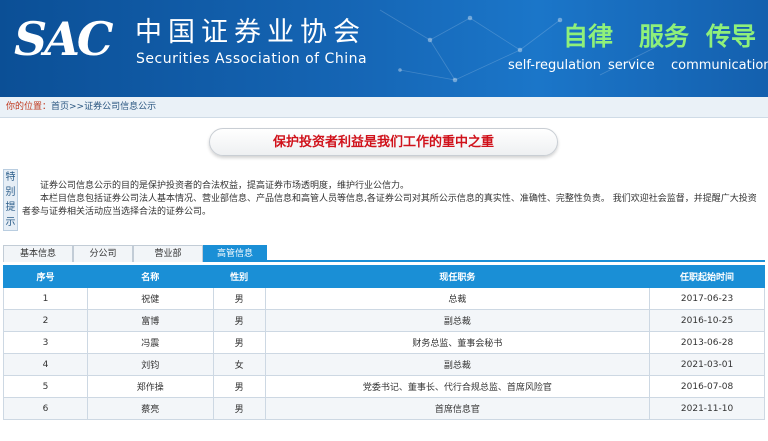 This screenshot has width=768, height=441. What do you see at coordinates (103, 253) in the screenshot?
I see `tab-branch-company: 分公司` at bounding box center [103, 253].